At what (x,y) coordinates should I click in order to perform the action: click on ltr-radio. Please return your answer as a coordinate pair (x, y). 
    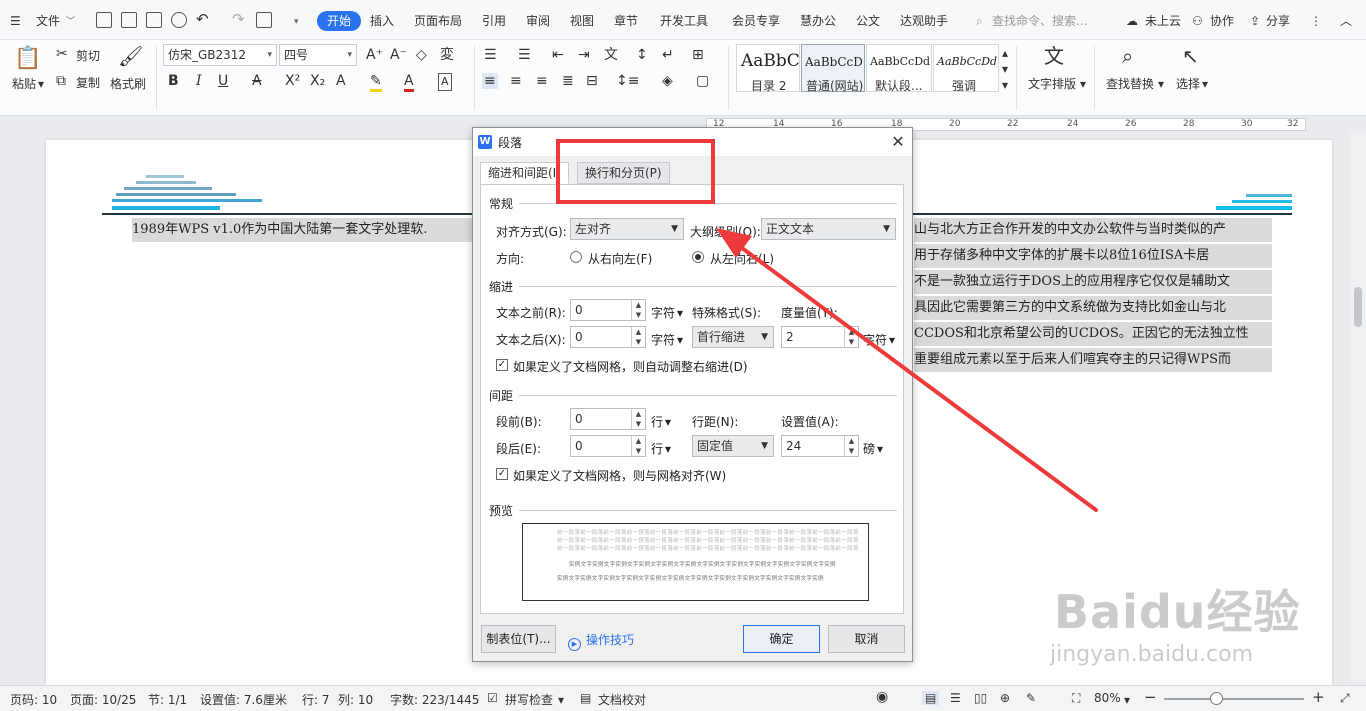
    Looking at the image, I should click on (698, 257).